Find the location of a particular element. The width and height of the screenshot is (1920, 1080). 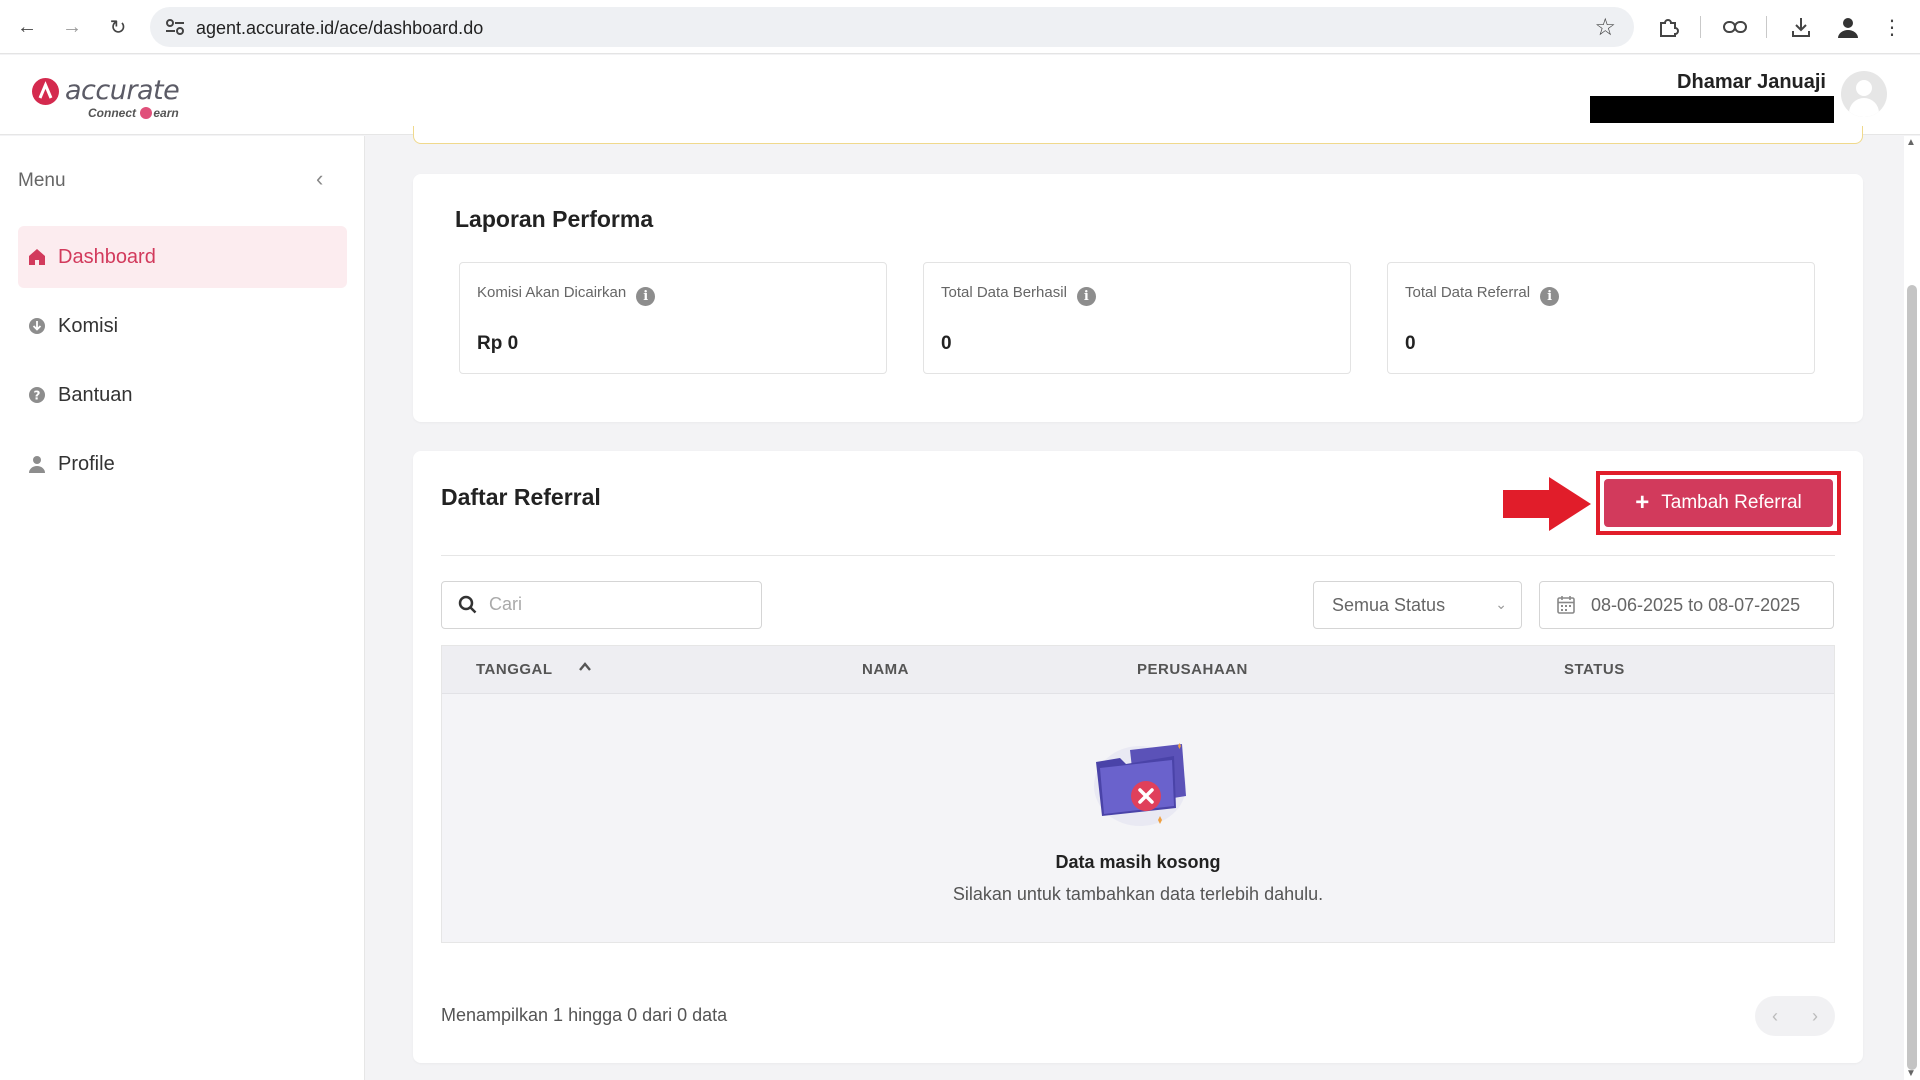

collapse-sidebar-chevron-icon: ‹ is located at coordinates (319, 179).